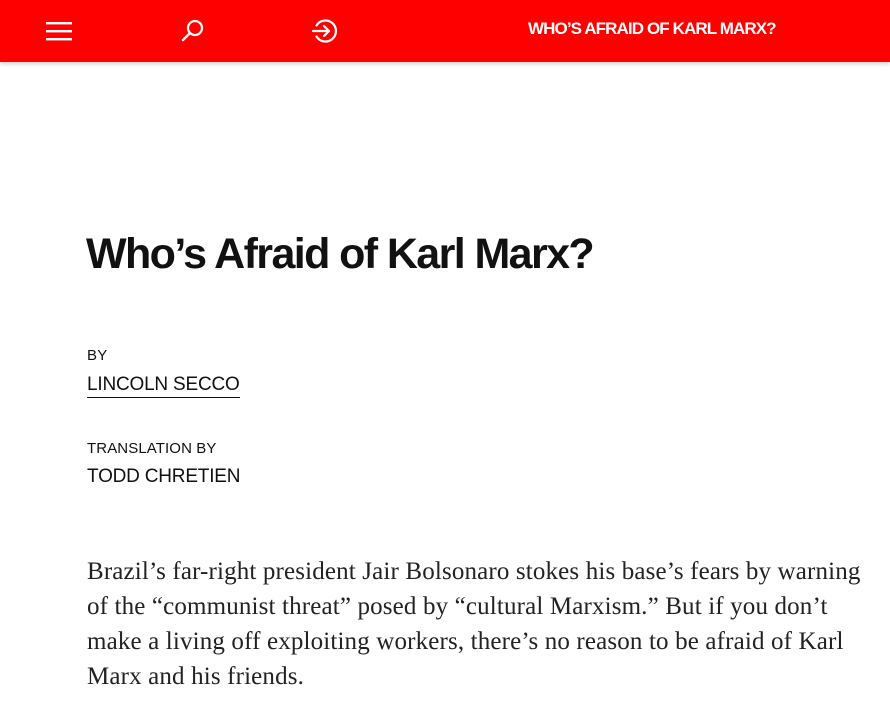 The height and width of the screenshot is (720, 890). Describe the element at coordinates (445, 31) in the screenshot. I see `top-navigation-bar: WHO’S AFRAID OF KARL MARX?` at that location.